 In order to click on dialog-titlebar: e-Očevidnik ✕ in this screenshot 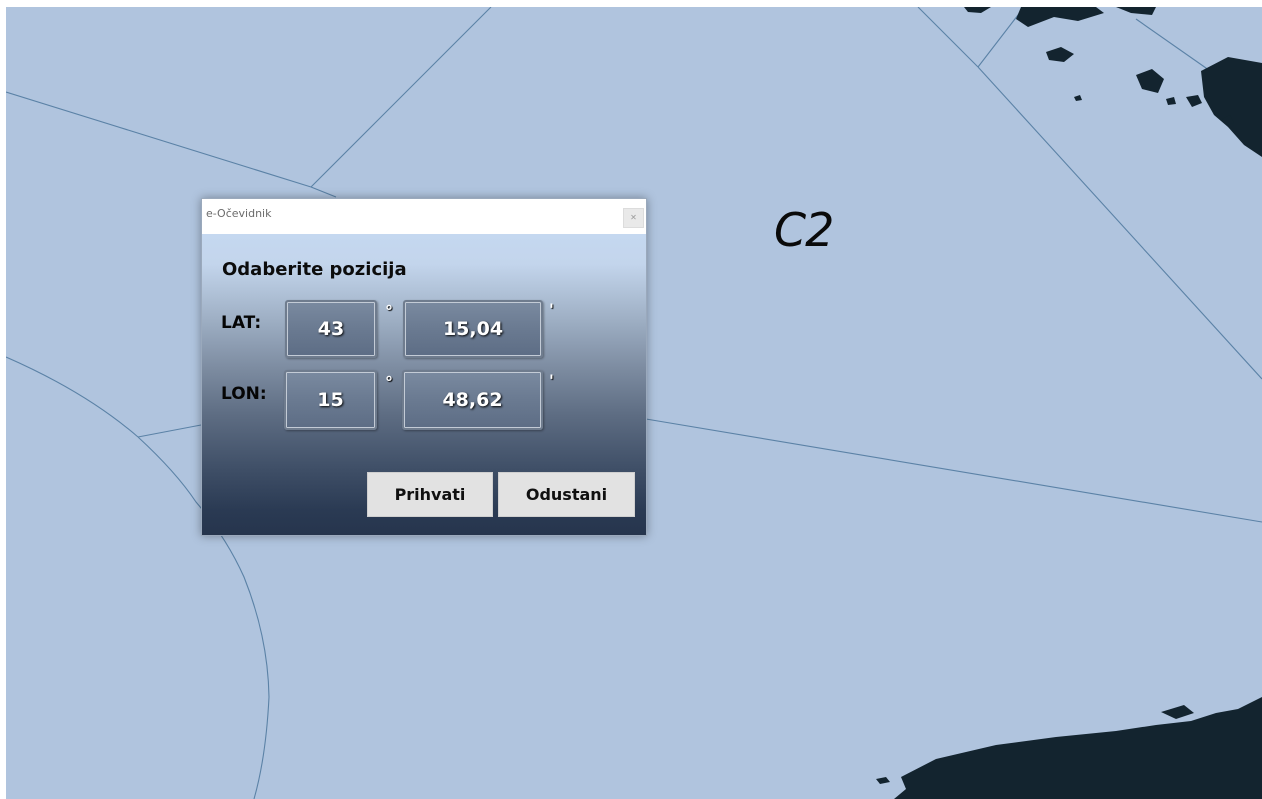, I will do `click(424, 216)`.